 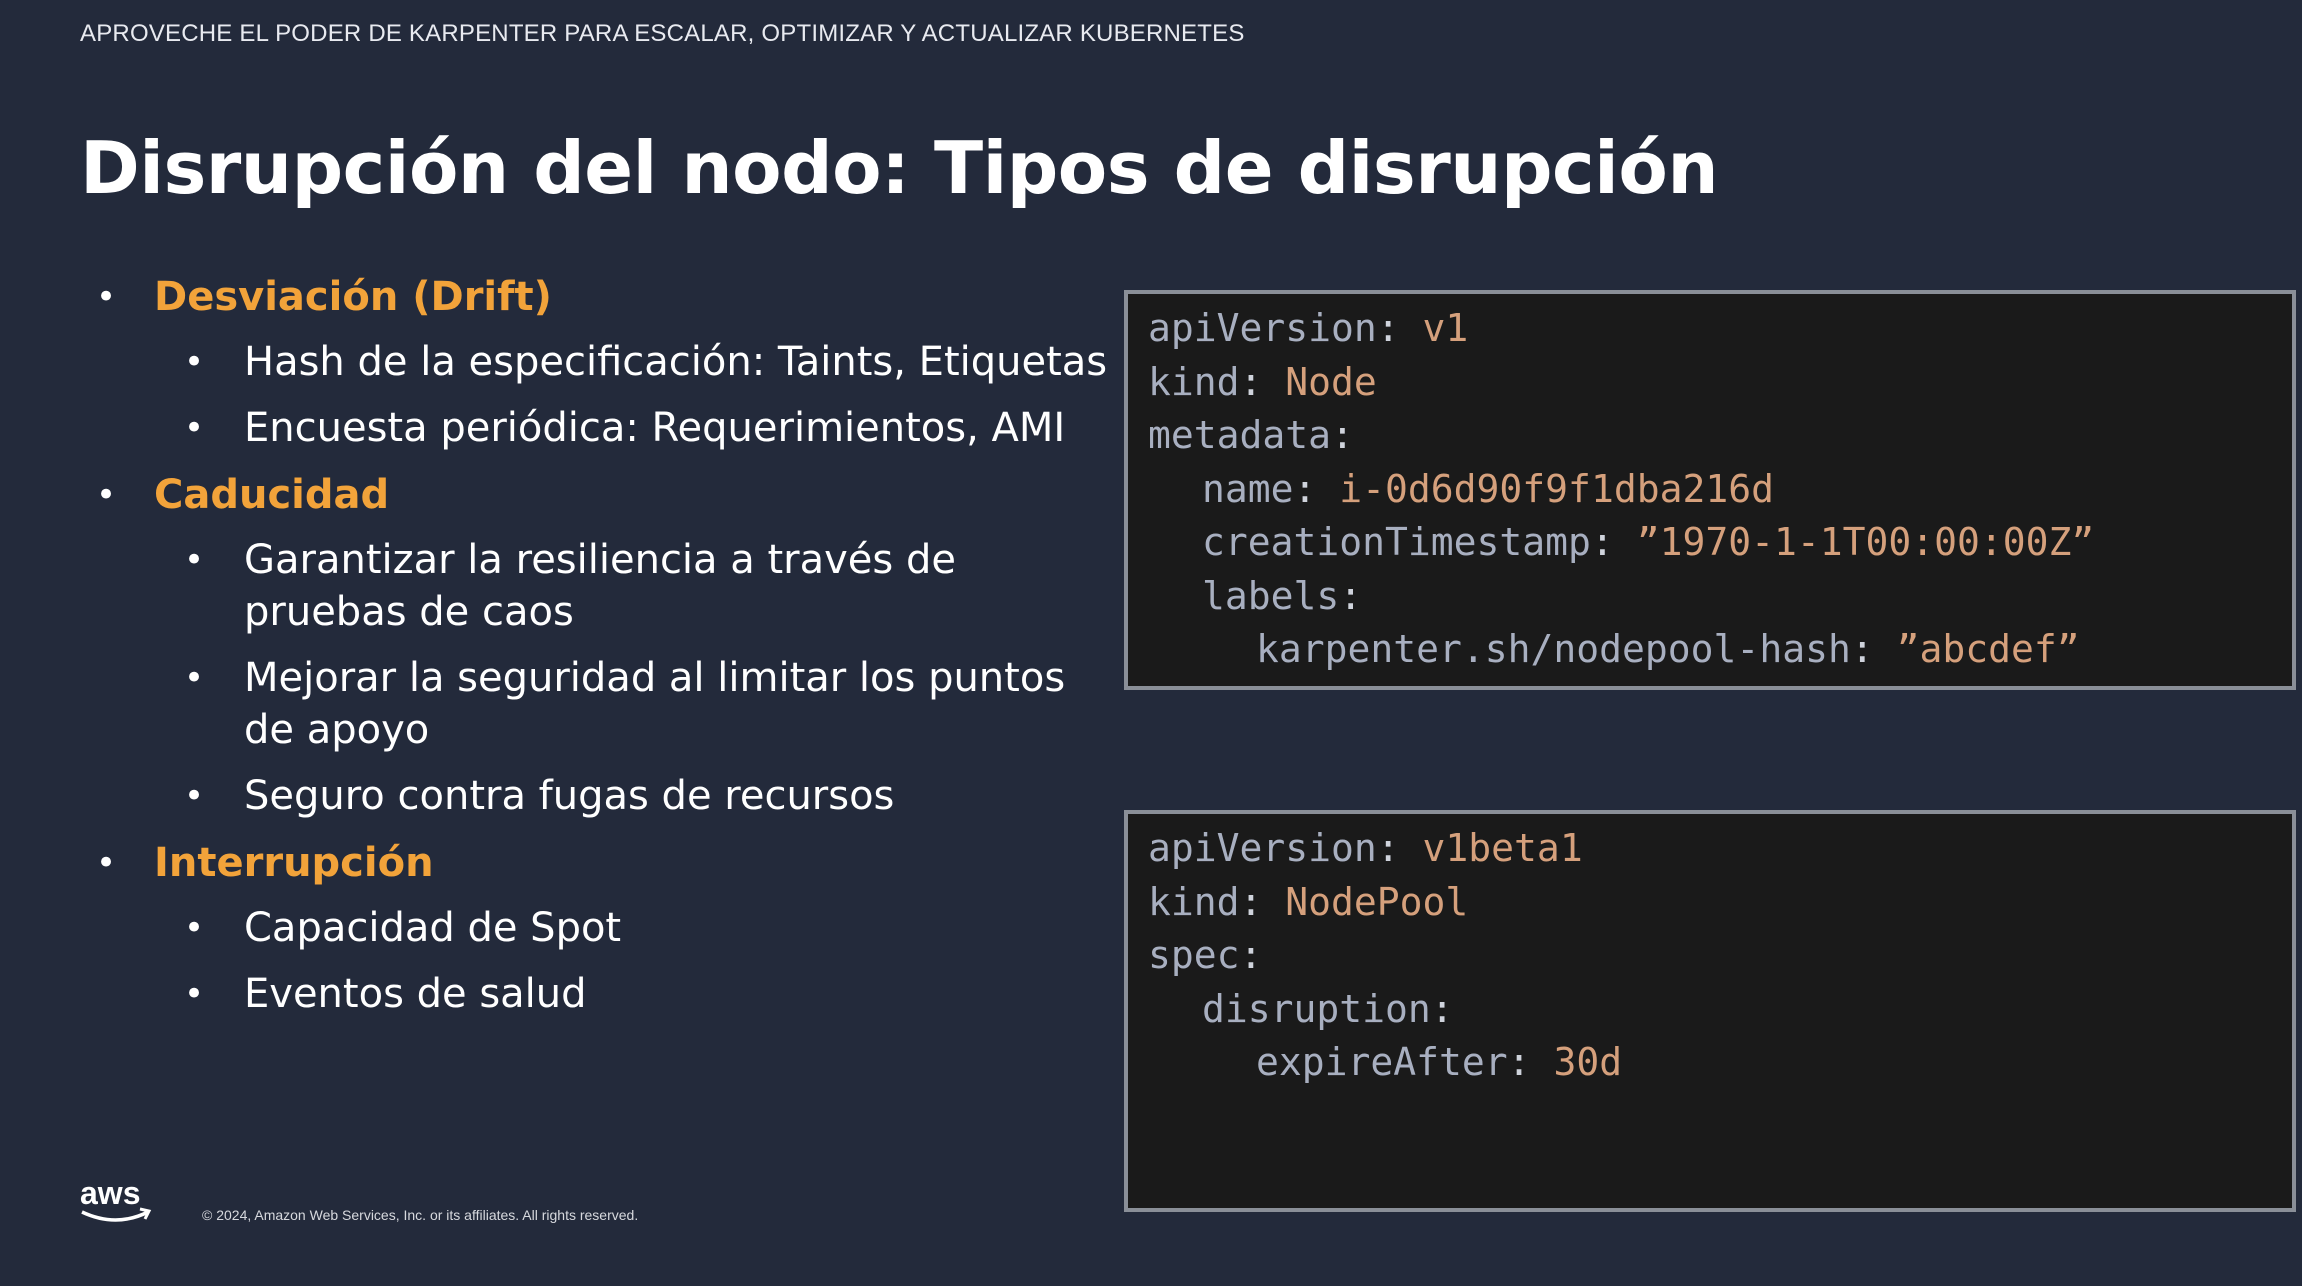 I want to click on code-value: Node, so click(x=1331, y=381).